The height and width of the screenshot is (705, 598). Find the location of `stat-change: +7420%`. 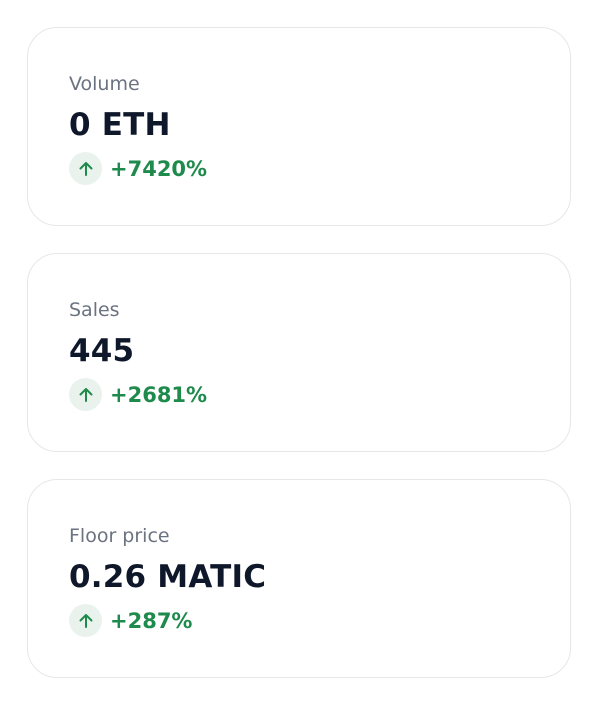

stat-change: +7420% is located at coordinates (138, 168).